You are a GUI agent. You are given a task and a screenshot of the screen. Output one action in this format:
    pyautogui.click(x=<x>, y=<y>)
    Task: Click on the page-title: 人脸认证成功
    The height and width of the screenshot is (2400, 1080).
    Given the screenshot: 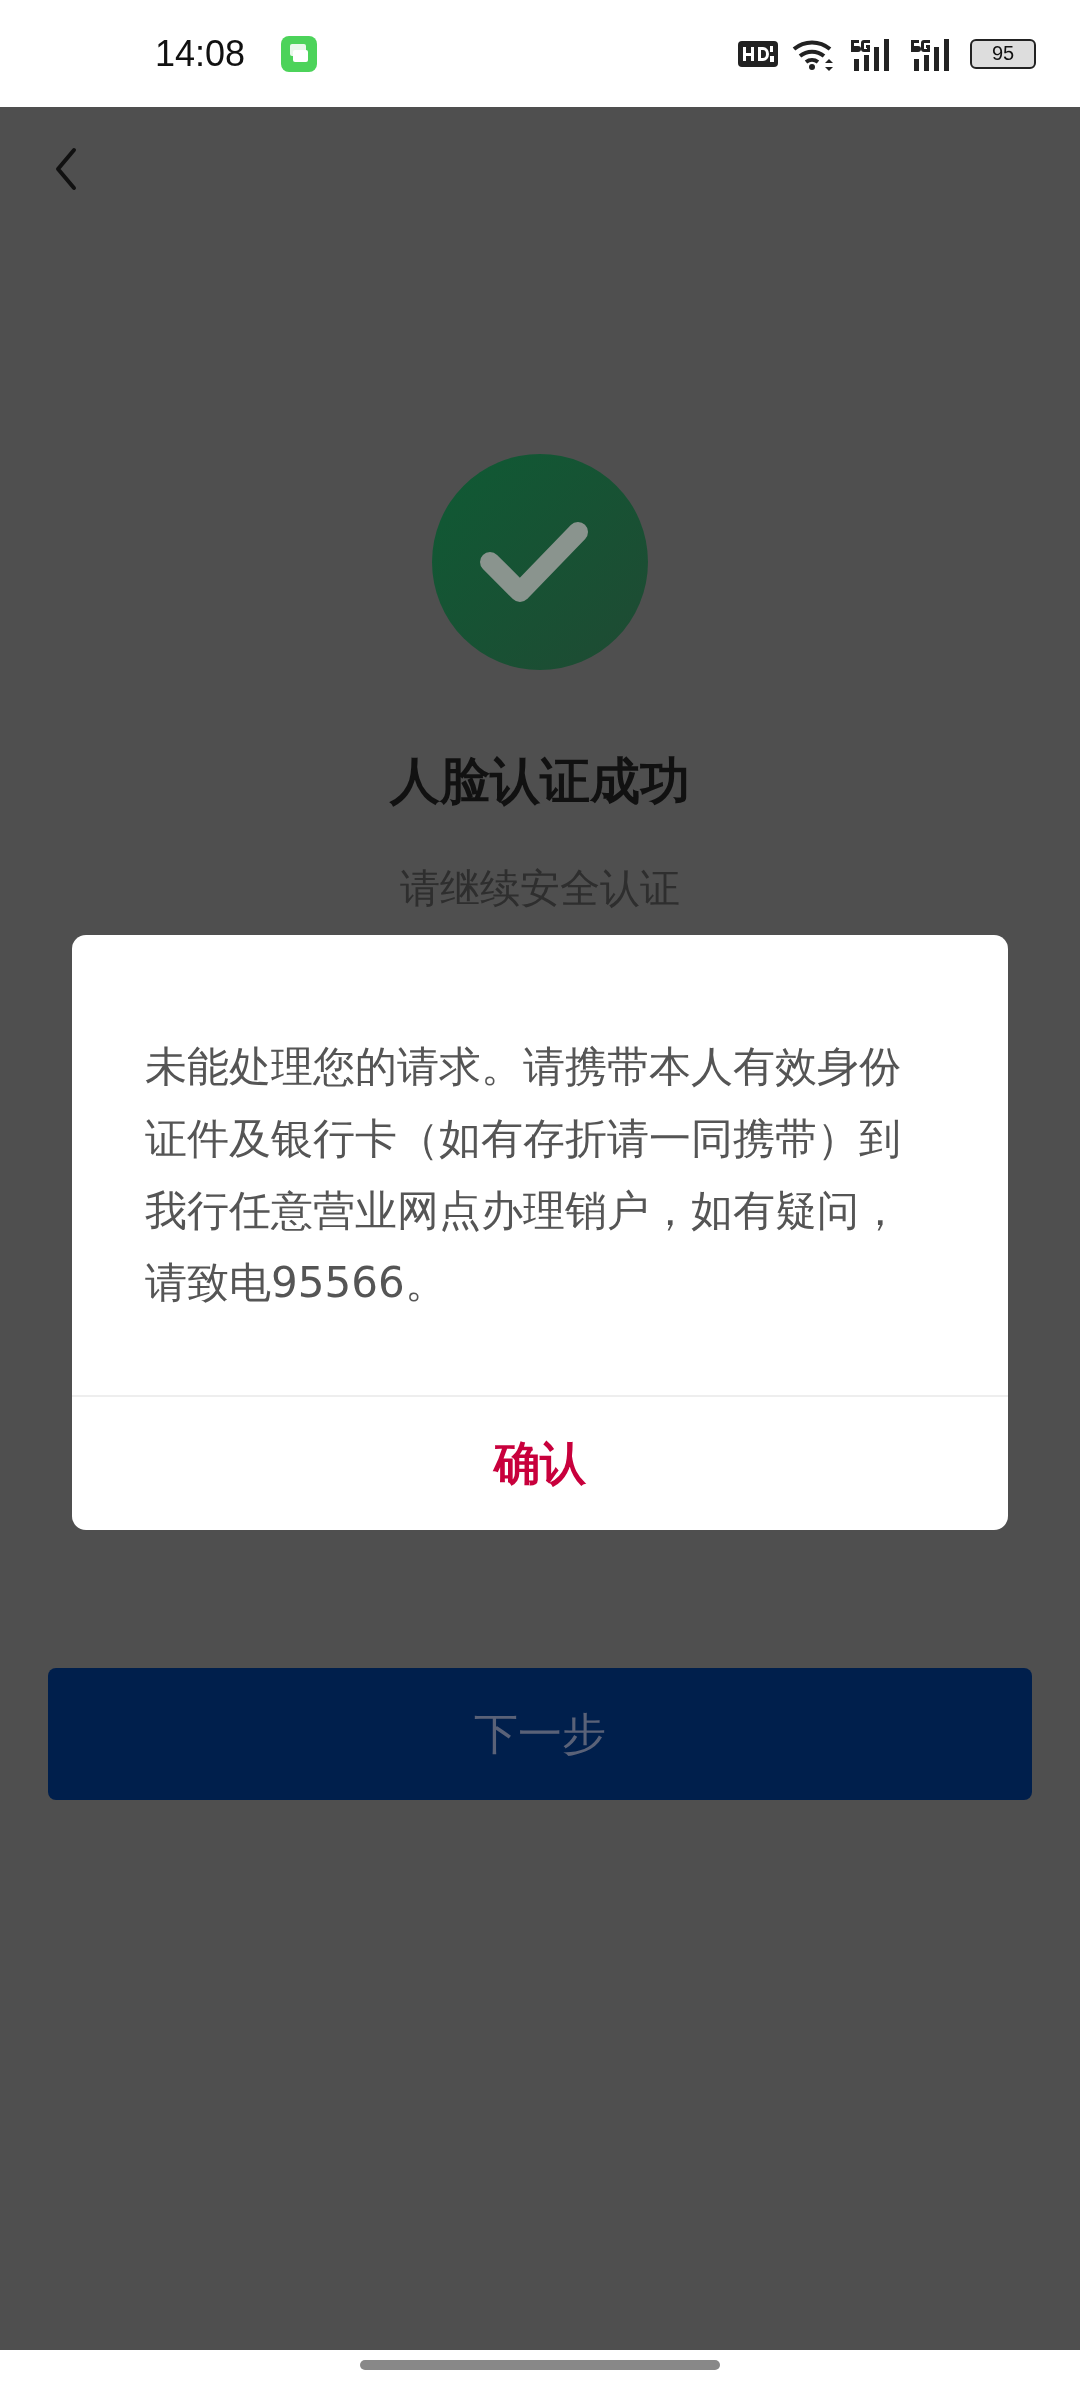 What is the action you would take?
    pyautogui.click(x=540, y=781)
    